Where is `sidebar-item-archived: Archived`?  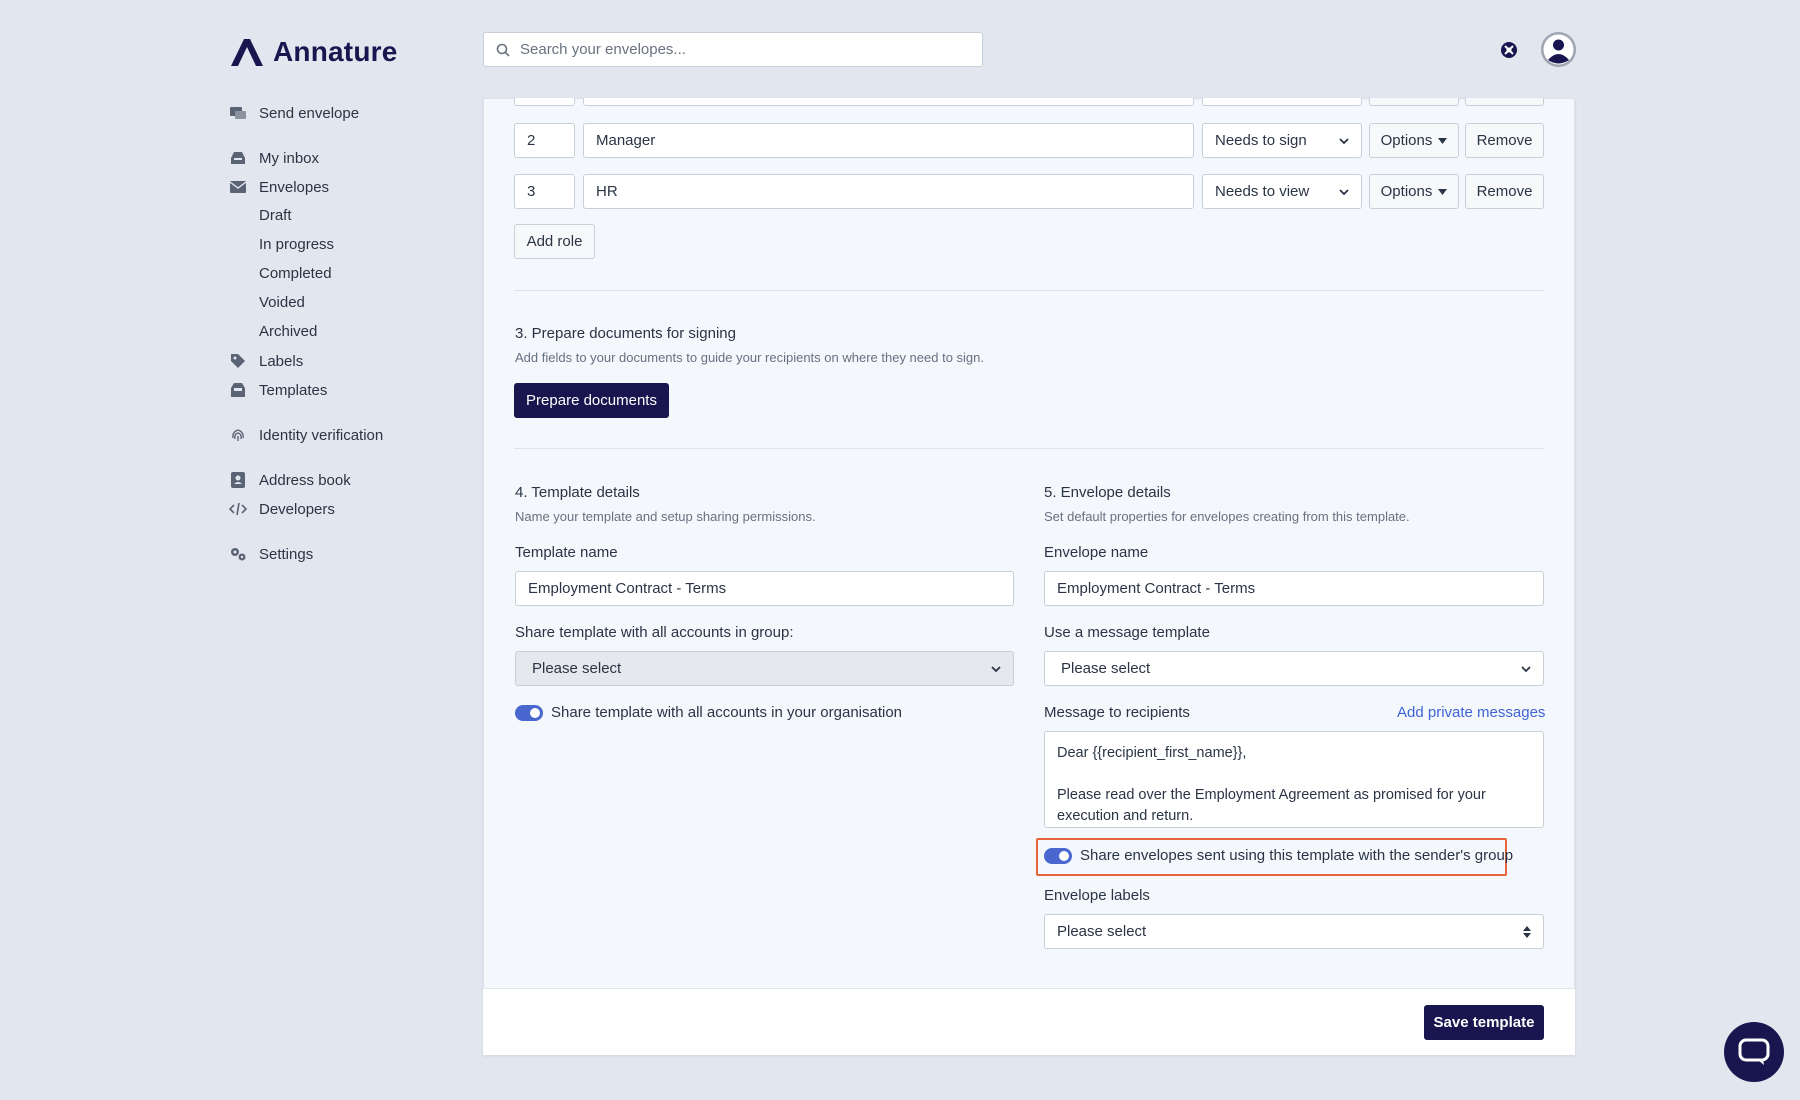 sidebar-item-archived: Archived is located at coordinates (288, 333).